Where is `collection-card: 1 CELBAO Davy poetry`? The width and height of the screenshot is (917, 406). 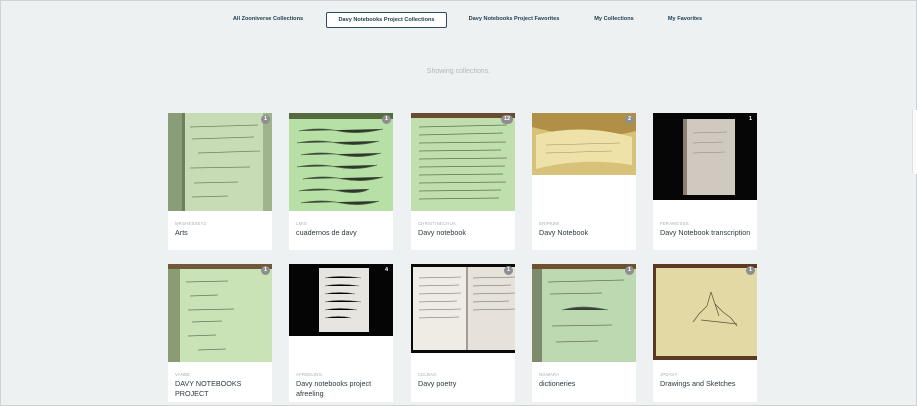
collection-card: 1 CELBAO Davy poetry is located at coordinates (463, 333).